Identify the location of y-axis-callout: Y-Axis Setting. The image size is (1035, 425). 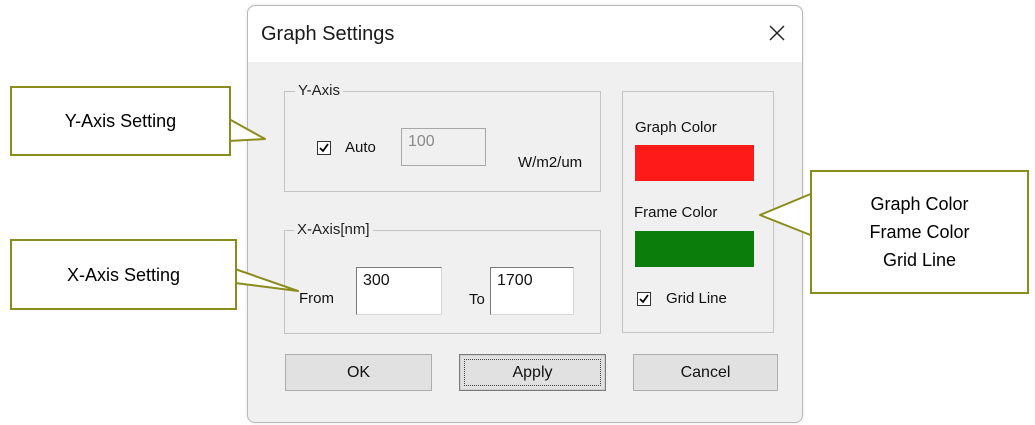
(120, 121).